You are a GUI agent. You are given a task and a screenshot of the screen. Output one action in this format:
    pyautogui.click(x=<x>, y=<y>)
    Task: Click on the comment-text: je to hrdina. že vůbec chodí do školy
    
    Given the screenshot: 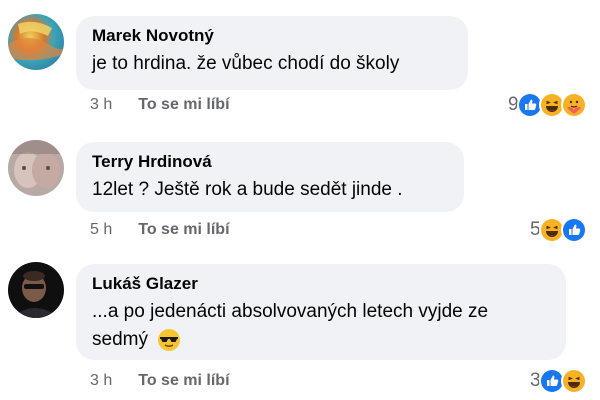 What is the action you would take?
    pyautogui.click(x=246, y=63)
    